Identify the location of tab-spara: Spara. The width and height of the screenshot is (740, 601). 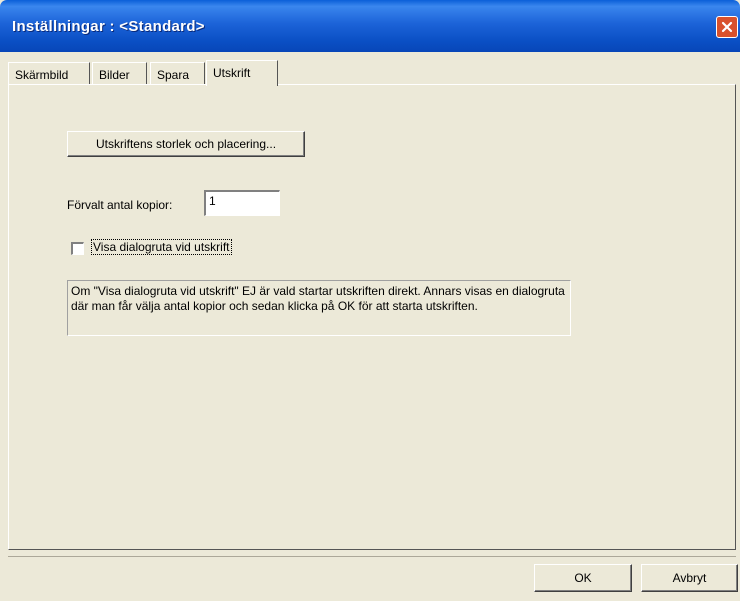
(177, 73).